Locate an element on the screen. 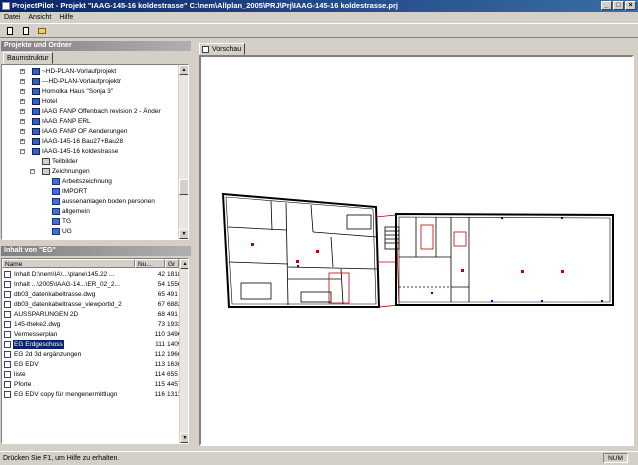  list-item-number: 110 is located at coordinates (159, 334).